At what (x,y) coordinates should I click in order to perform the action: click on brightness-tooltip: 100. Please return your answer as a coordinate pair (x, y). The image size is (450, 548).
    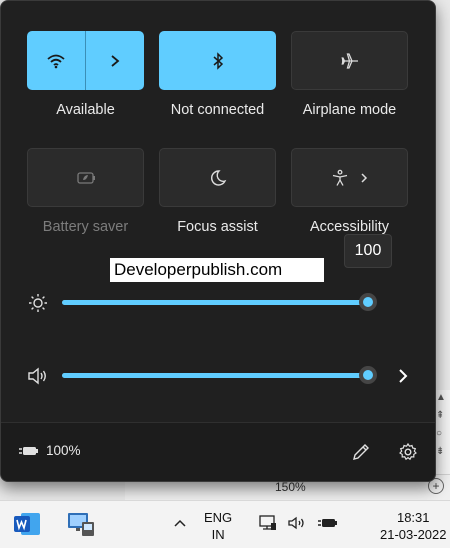
    Looking at the image, I should click on (368, 251).